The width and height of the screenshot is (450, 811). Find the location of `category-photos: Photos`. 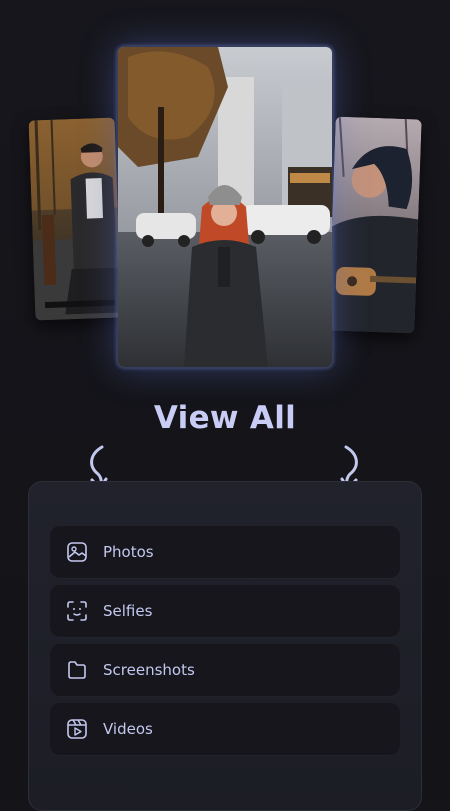

category-photos: Photos is located at coordinates (225, 552).